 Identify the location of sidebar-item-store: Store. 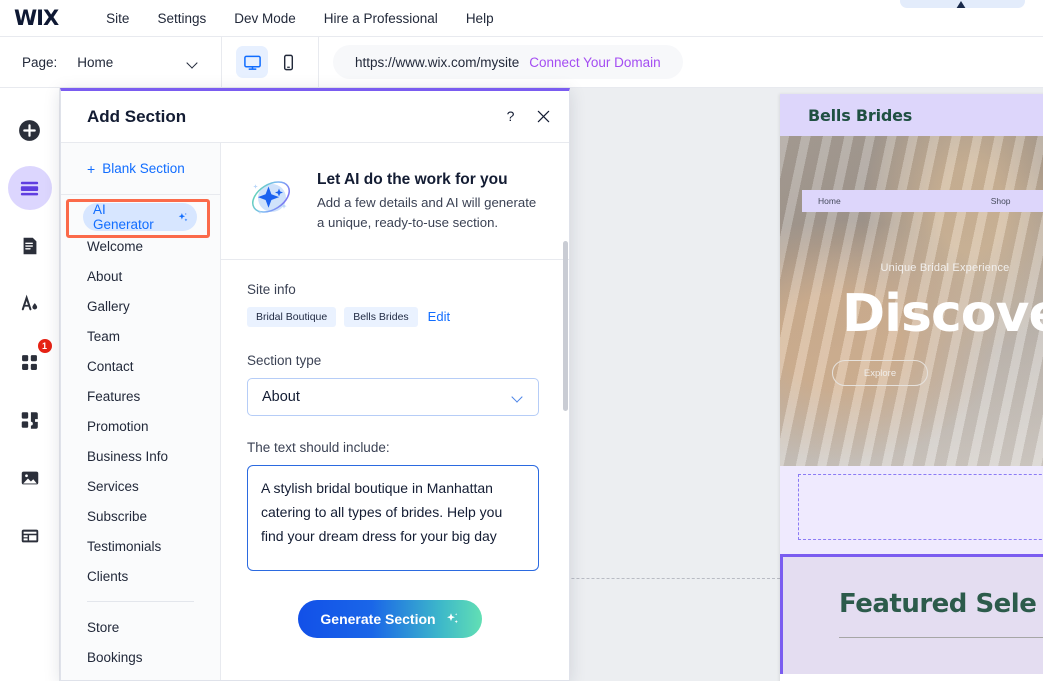
(140, 627).